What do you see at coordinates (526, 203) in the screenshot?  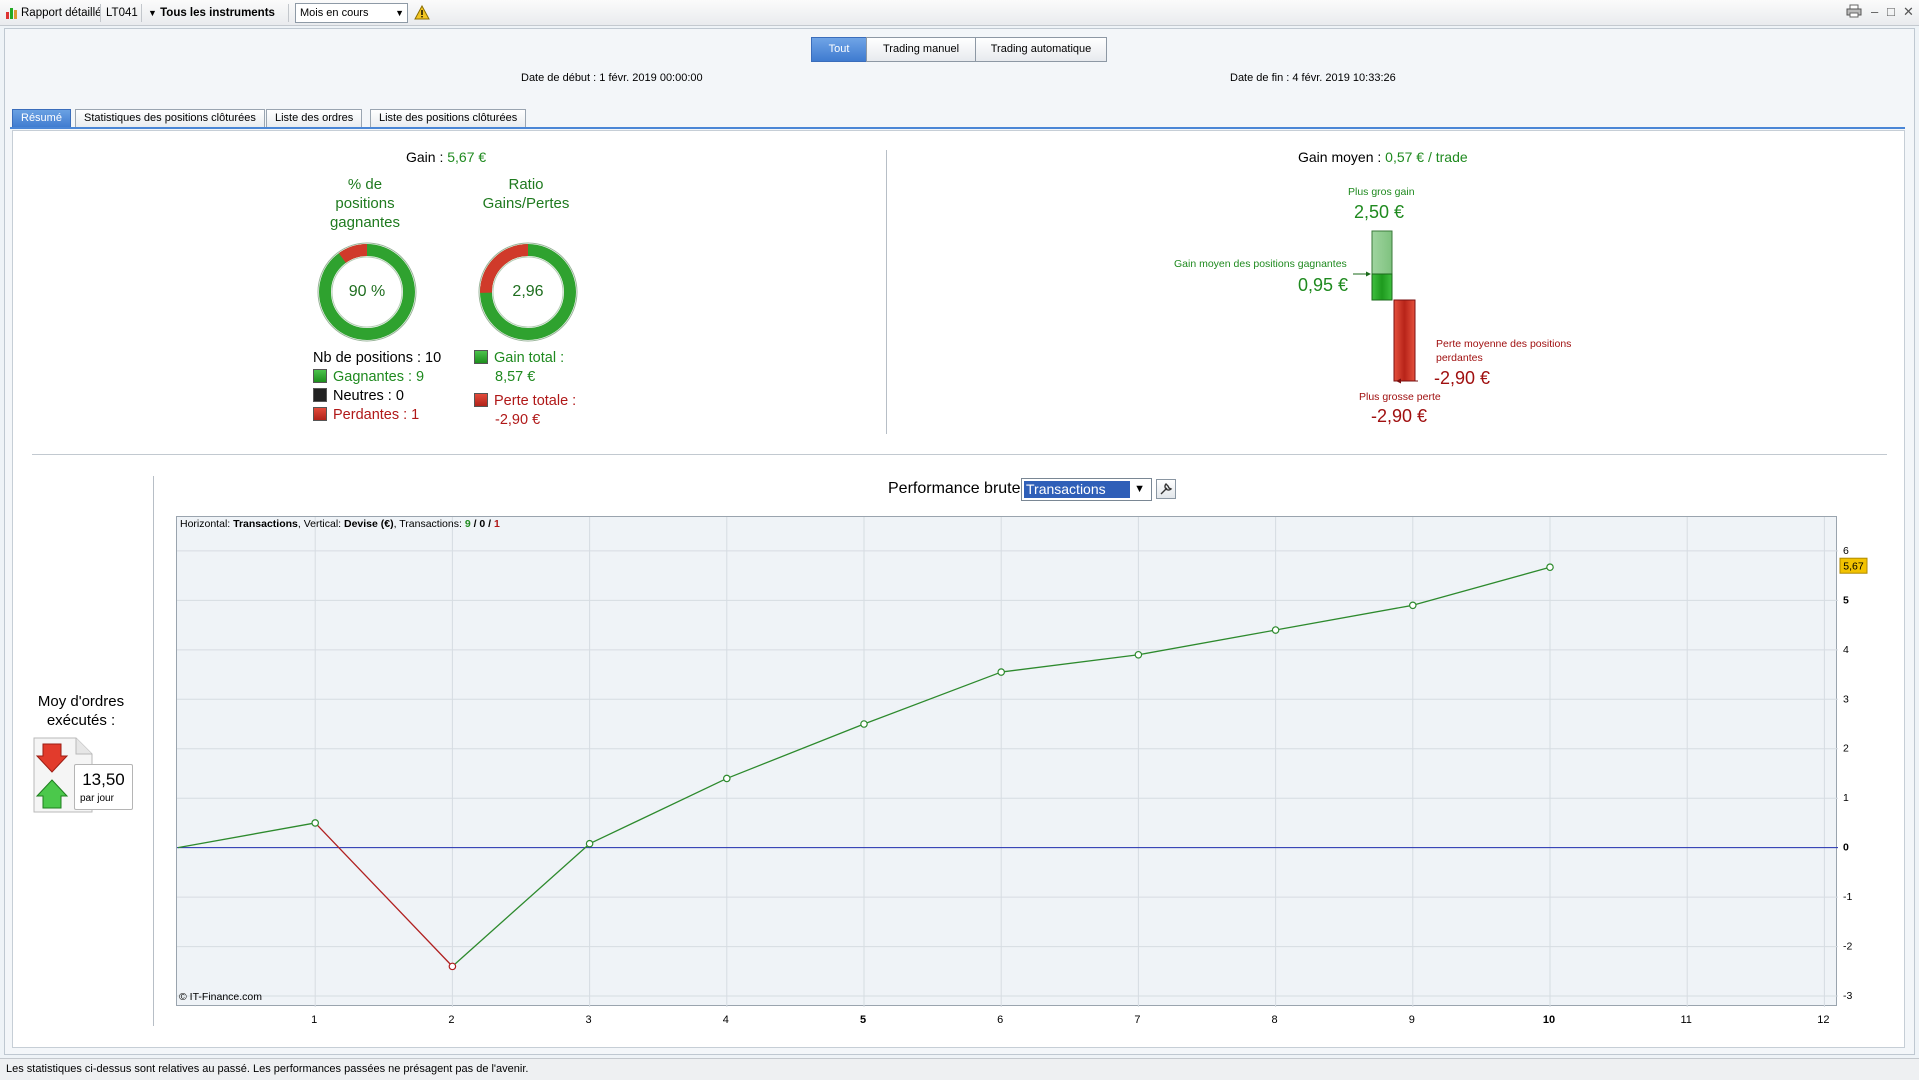 I see `ratio-title-line: Gains/Pertes` at bounding box center [526, 203].